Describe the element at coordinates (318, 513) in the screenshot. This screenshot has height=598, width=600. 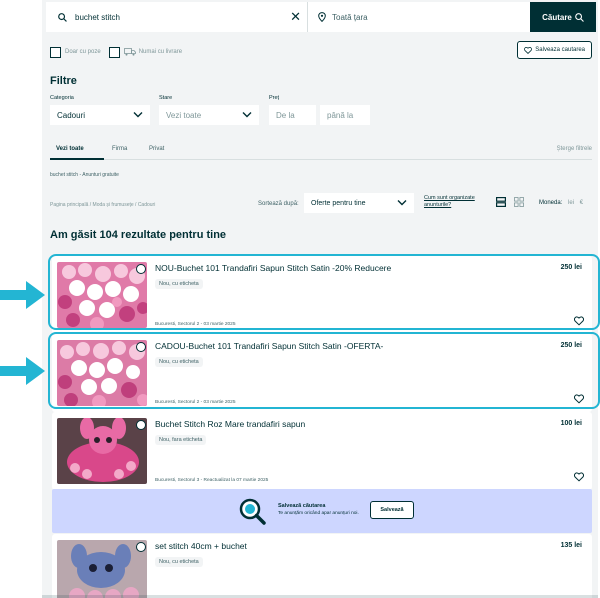
I see `banner-subtitle: Te anunțăm oricând apar anunțuri noi.` at that location.